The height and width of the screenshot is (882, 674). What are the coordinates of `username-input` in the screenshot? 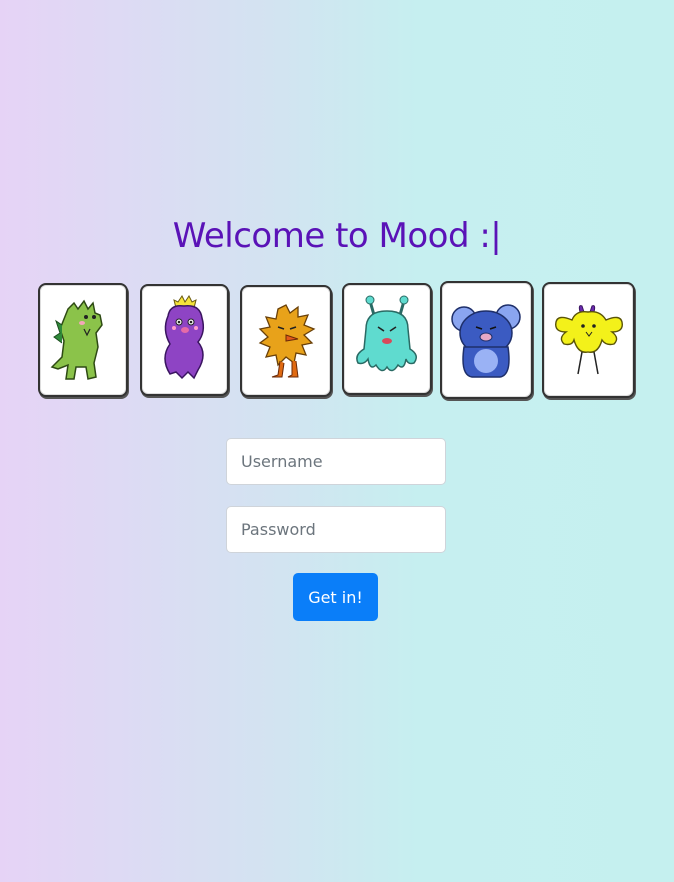 It's located at (336, 461).